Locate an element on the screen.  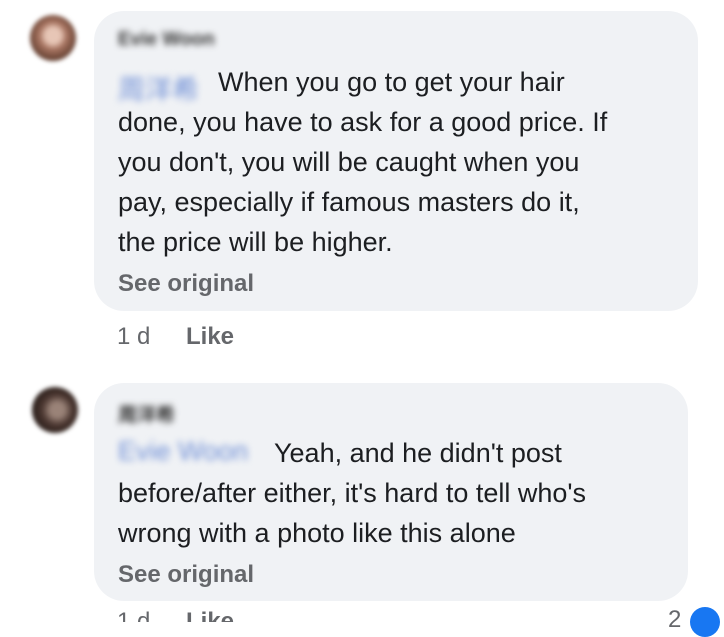
mention-tag: Evie Woon is located at coordinates (183, 451).